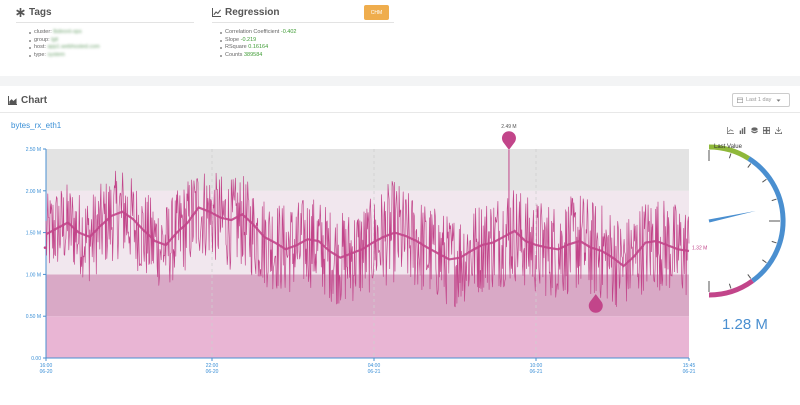 Image resolution: width=800 pixels, height=405 pixels. I want to click on gauge-title: Last Value, so click(728, 147).